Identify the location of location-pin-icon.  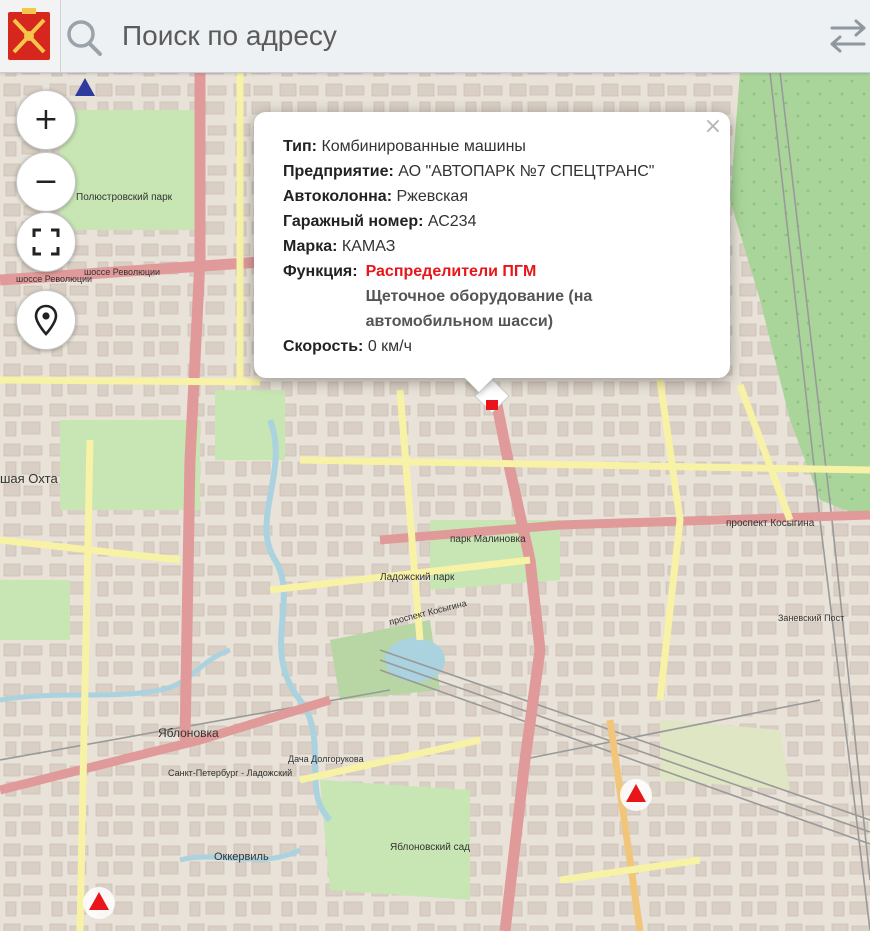
(46, 320).